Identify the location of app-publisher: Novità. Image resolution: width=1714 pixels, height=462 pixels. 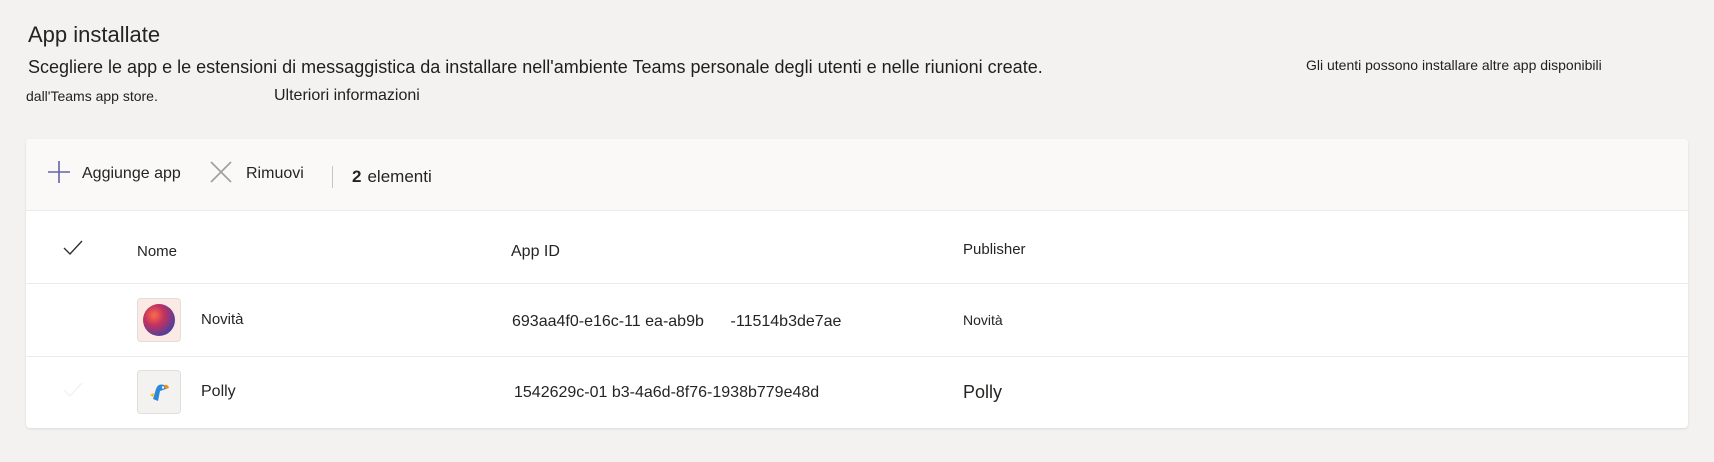
(983, 320).